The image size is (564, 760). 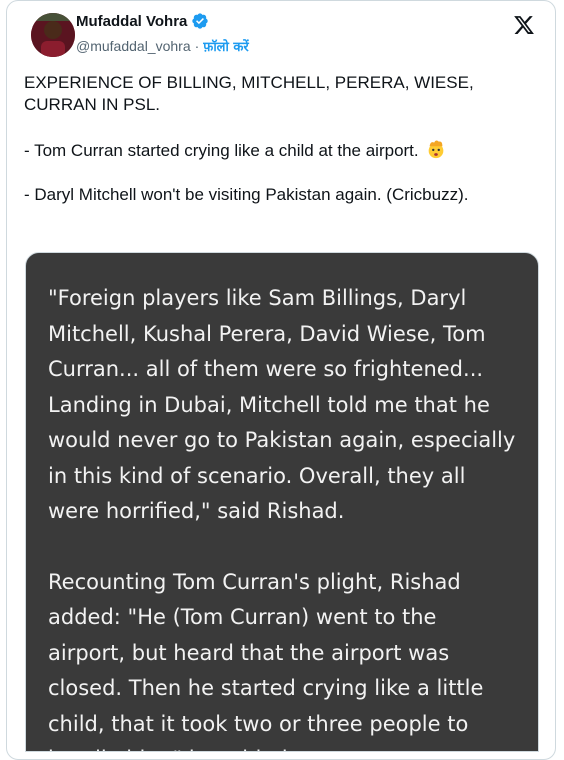 I want to click on exploding-head-emoji, so click(x=435, y=149).